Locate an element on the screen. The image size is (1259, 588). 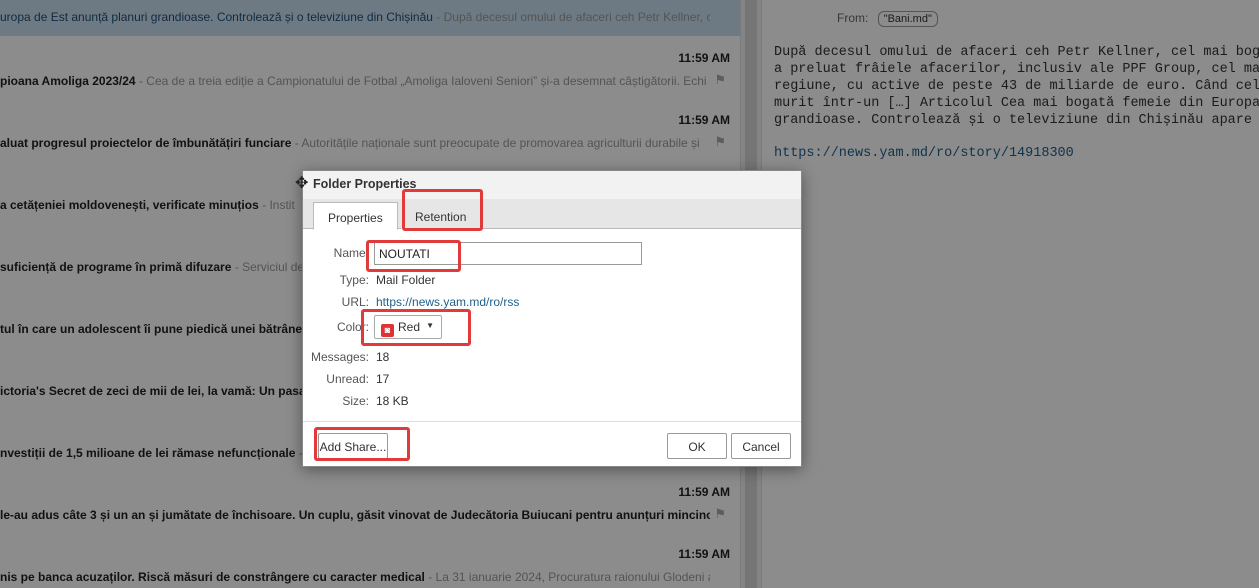
type-row: Type: Mail Folder is located at coordinates (552, 283).